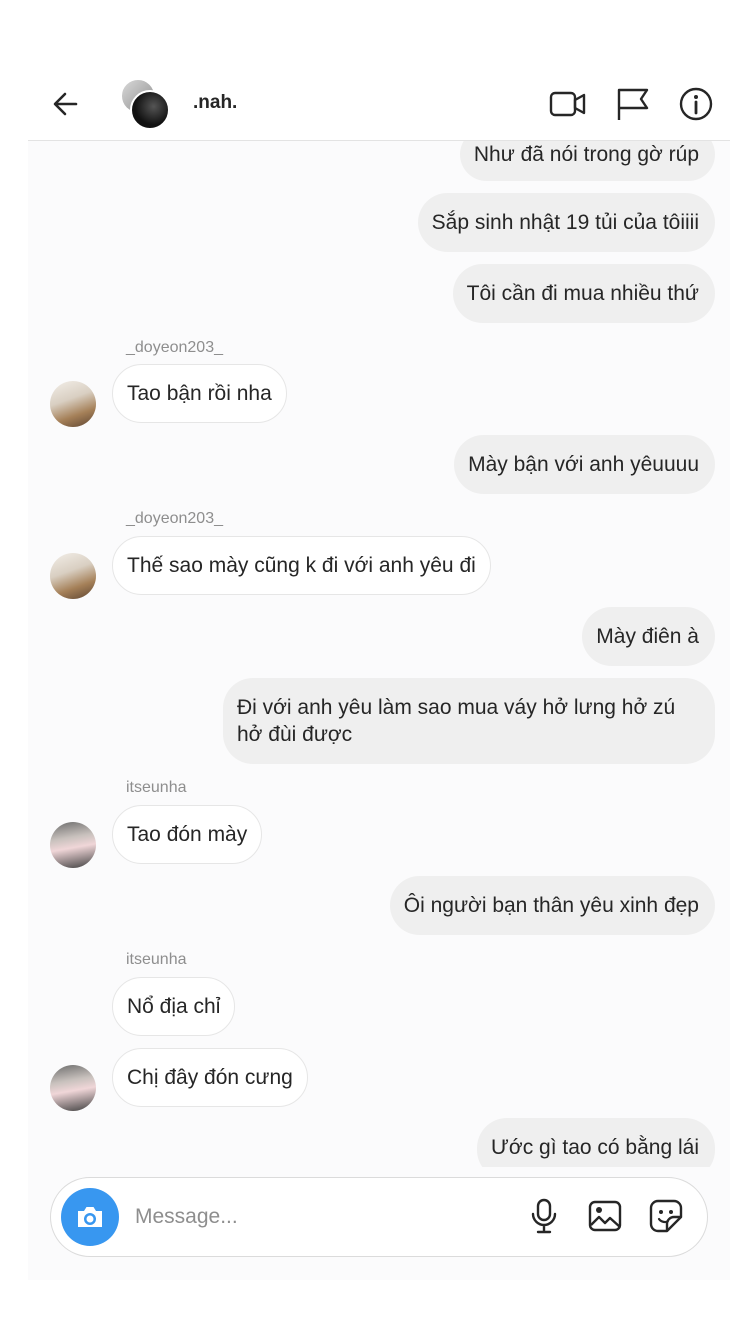  Describe the element at coordinates (596, 1142) in the screenshot. I see `outgoing-message: Ước gì tao có bằng lái` at that location.